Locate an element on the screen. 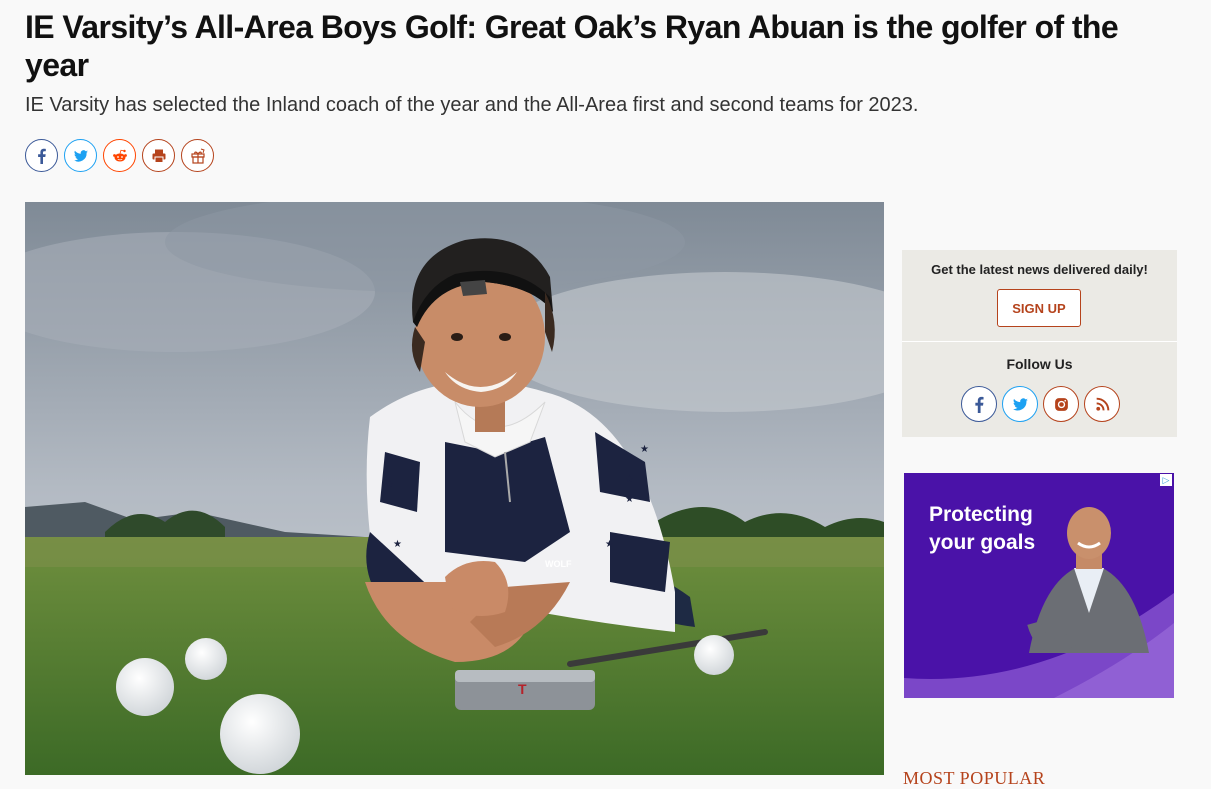 This screenshot has height=789, width=1211. print-button is located at coordinates (158, 155).